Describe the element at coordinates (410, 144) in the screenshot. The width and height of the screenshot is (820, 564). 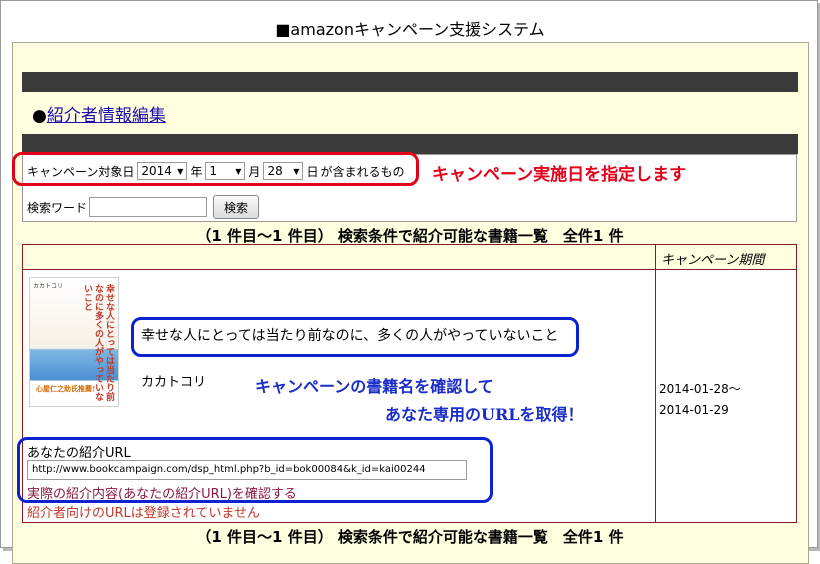
I see `section-bar` at that location.